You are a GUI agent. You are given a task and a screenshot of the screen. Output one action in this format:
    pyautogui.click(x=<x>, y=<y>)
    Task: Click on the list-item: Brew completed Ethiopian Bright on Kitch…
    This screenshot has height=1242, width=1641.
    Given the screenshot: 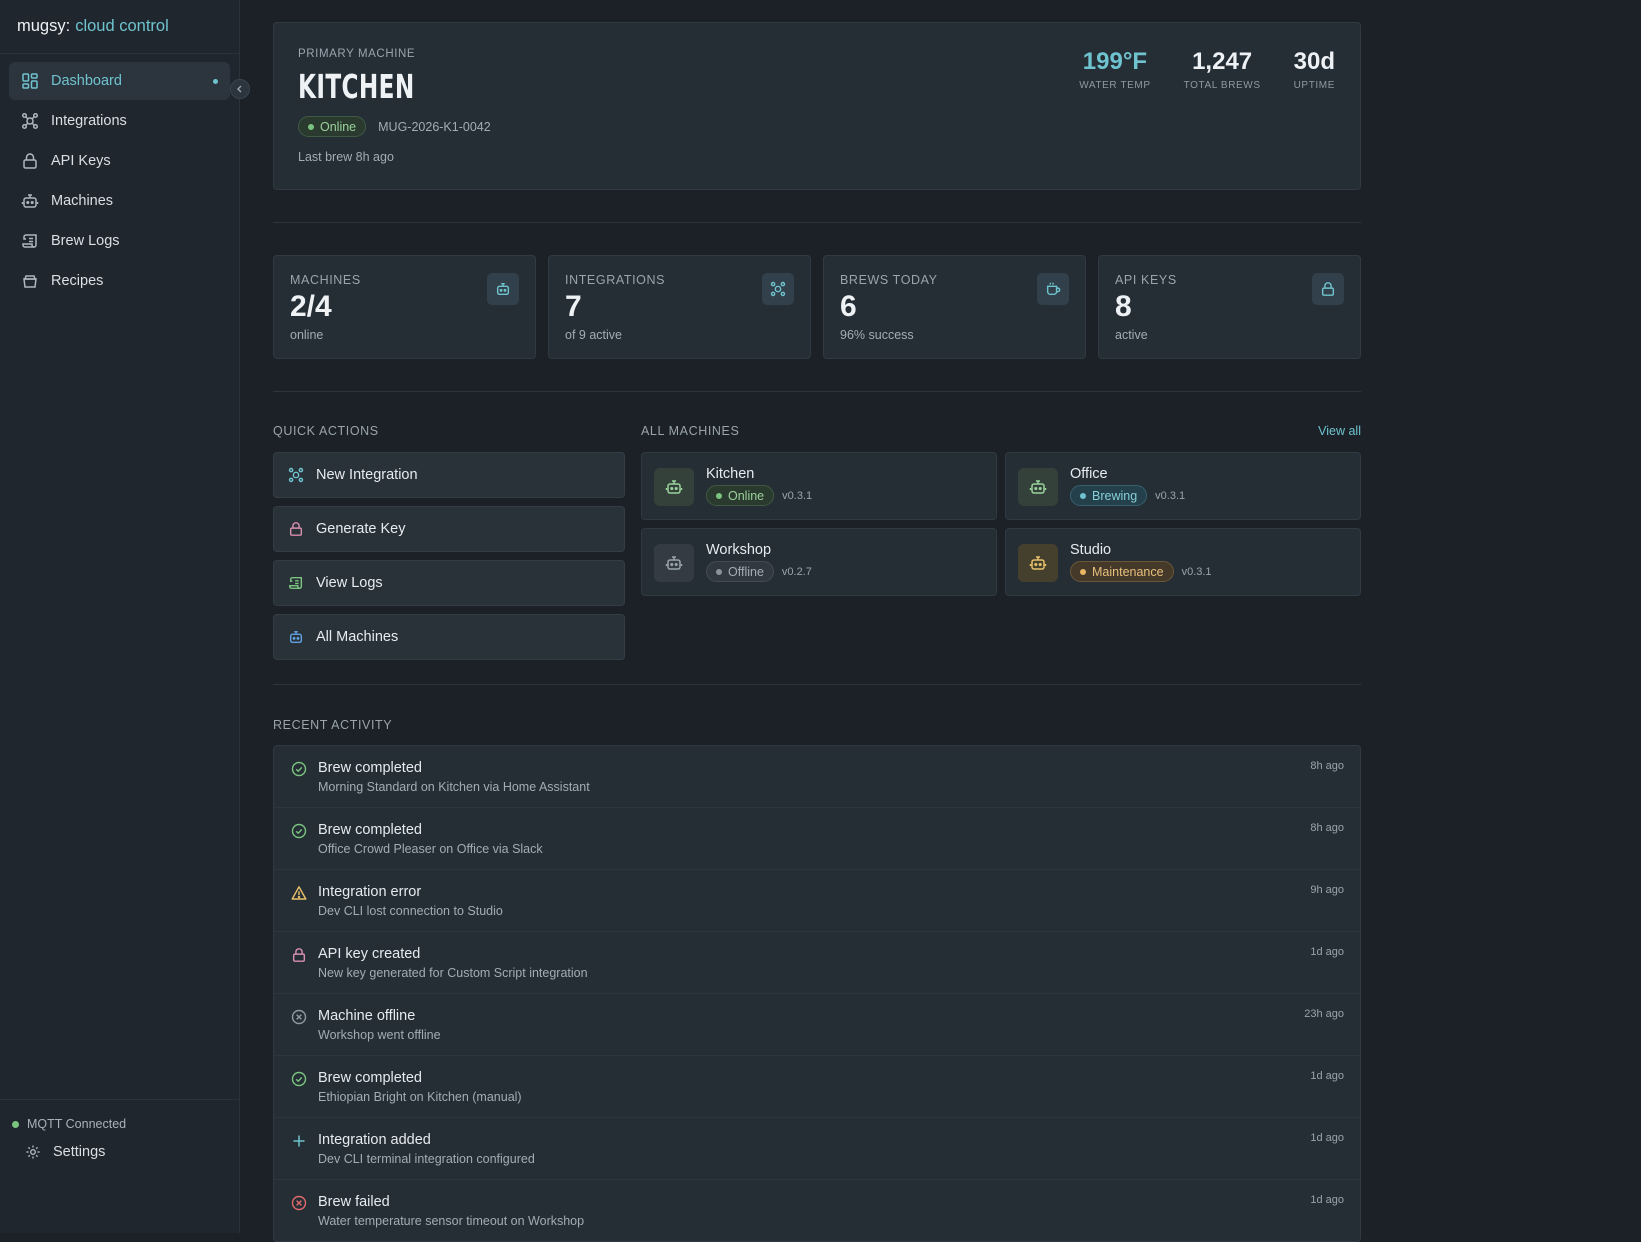 What is the action you would take?
    pyautogui.click(x=817, y=1087)
    